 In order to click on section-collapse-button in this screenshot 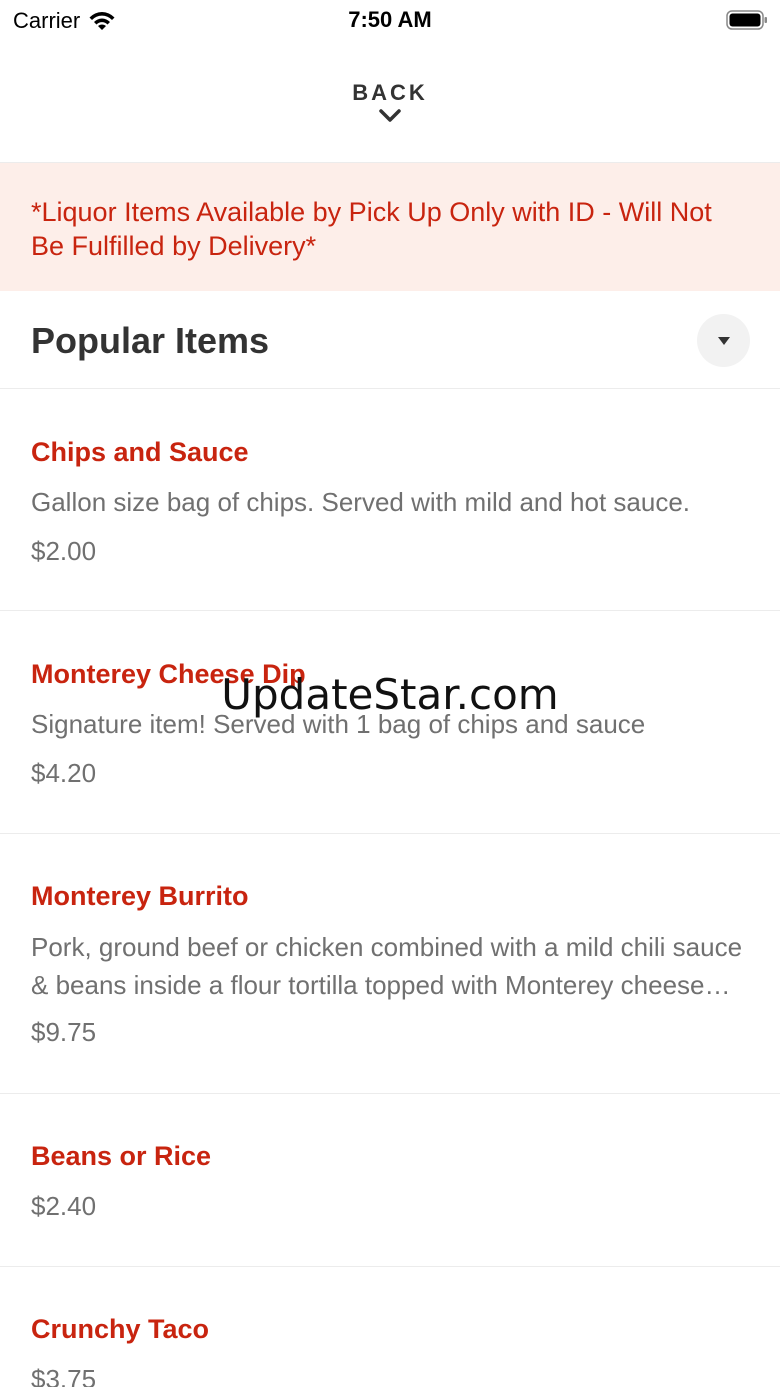, I will do `click(723, 340)`.